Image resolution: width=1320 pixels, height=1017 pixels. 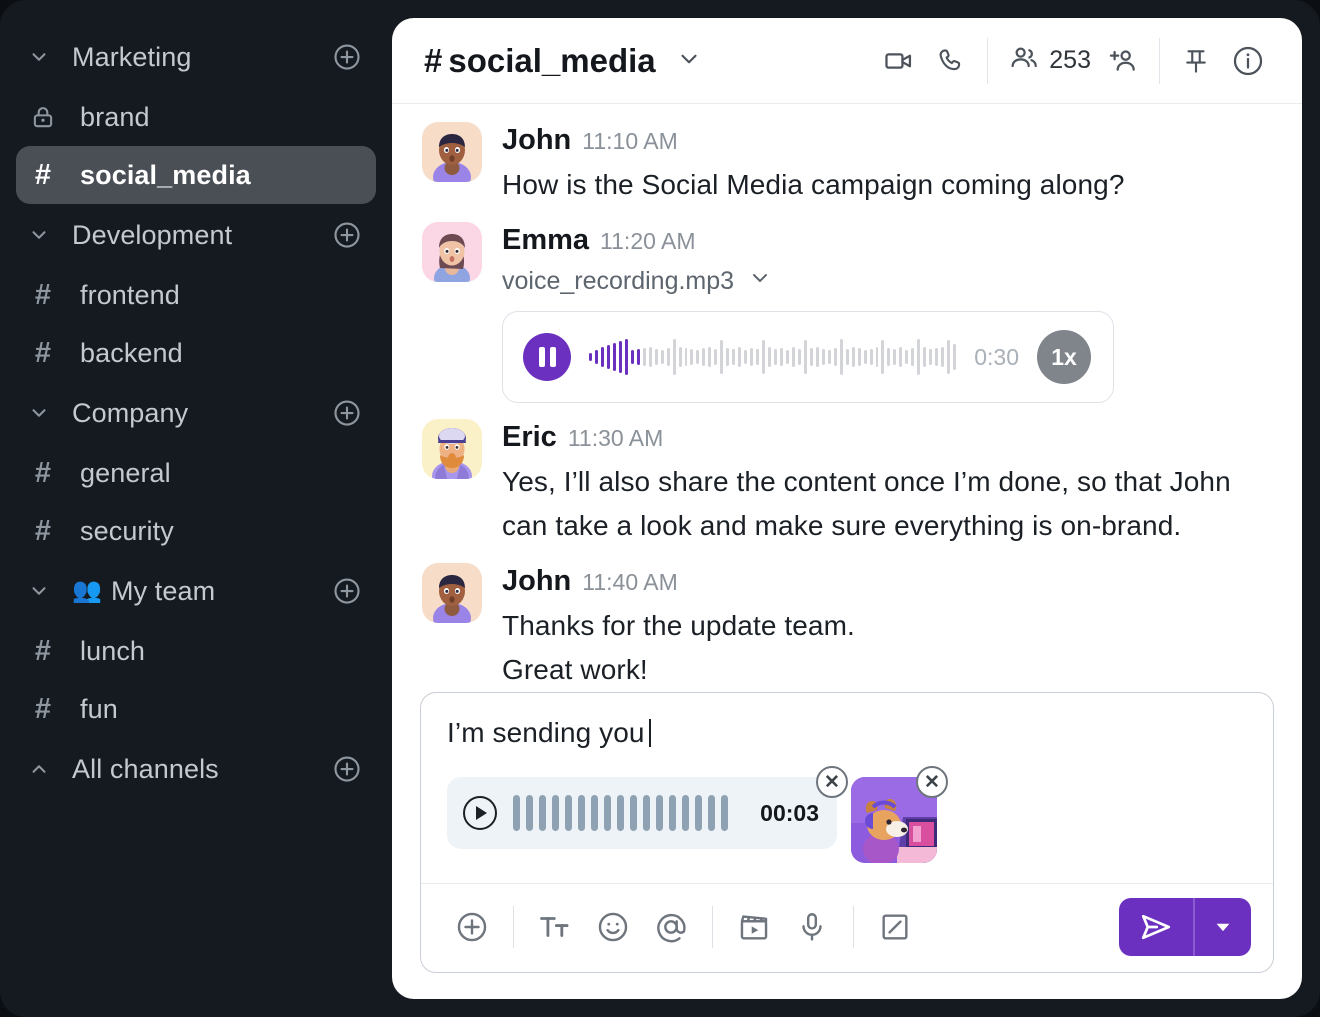 What do you see at coordinates (887, 437) in the screenshot?
I see `message-meta: Eric 11:30 AM` at bounding box center [887, 437].